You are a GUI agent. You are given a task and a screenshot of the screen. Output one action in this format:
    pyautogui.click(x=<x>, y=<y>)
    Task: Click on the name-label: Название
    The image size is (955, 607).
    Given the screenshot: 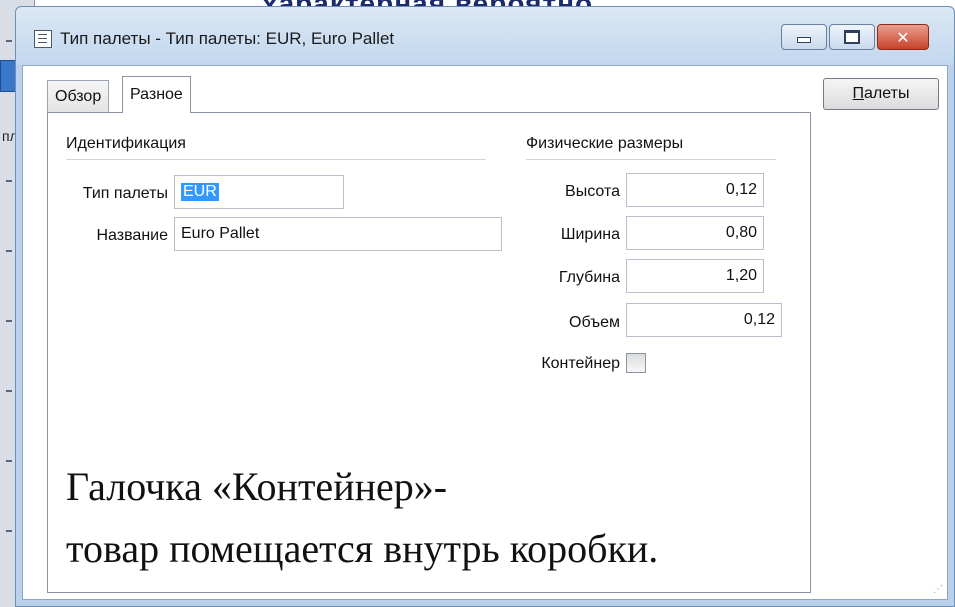 What is the action you would take?
    pyautogui.click(x=132, y=235)
    